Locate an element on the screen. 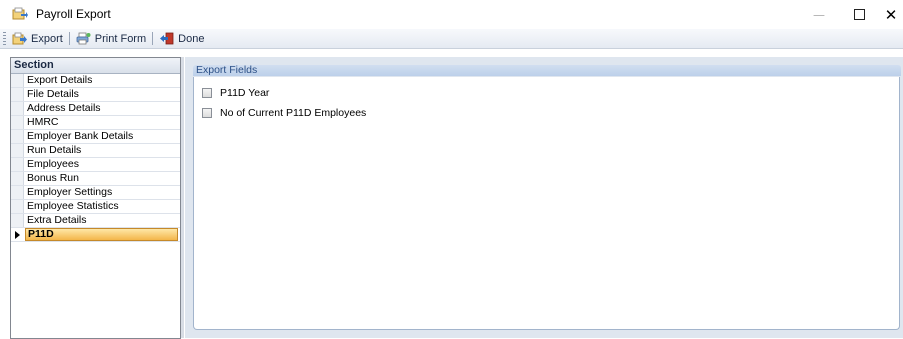  p11d-year-checkbox is located at coordinates (207, 93).